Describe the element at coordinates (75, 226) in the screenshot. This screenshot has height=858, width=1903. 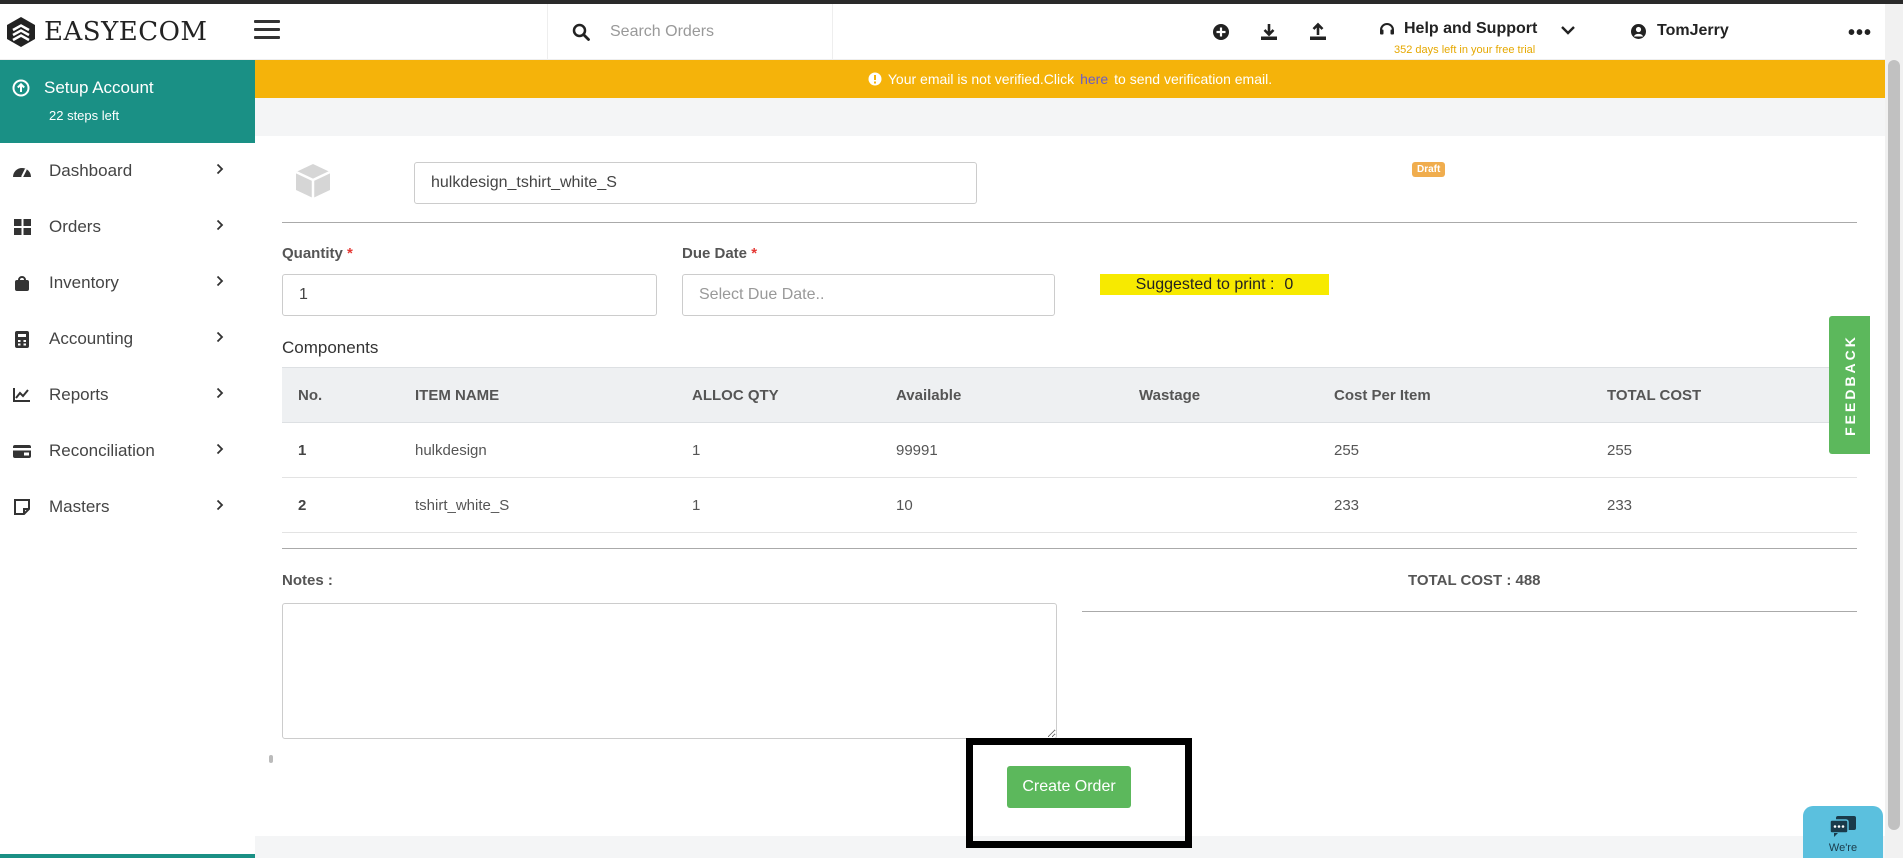
I see `sidebar-item-label: Orders` at that location.